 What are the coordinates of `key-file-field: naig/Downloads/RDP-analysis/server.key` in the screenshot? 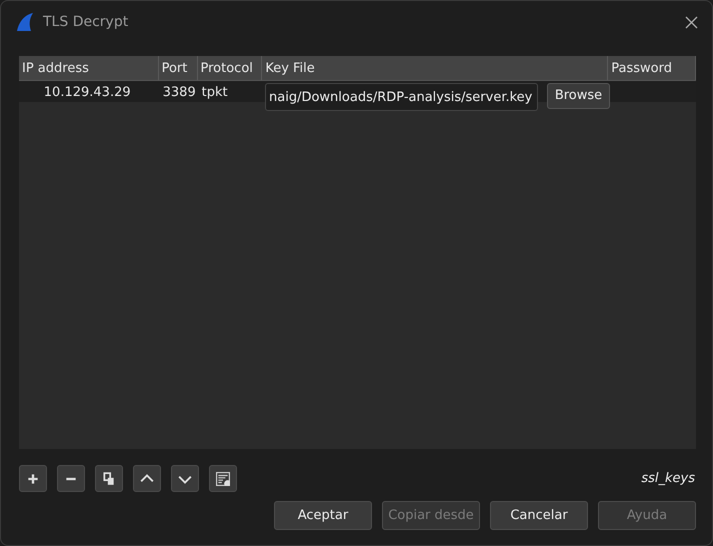 It's located at (401, 97).